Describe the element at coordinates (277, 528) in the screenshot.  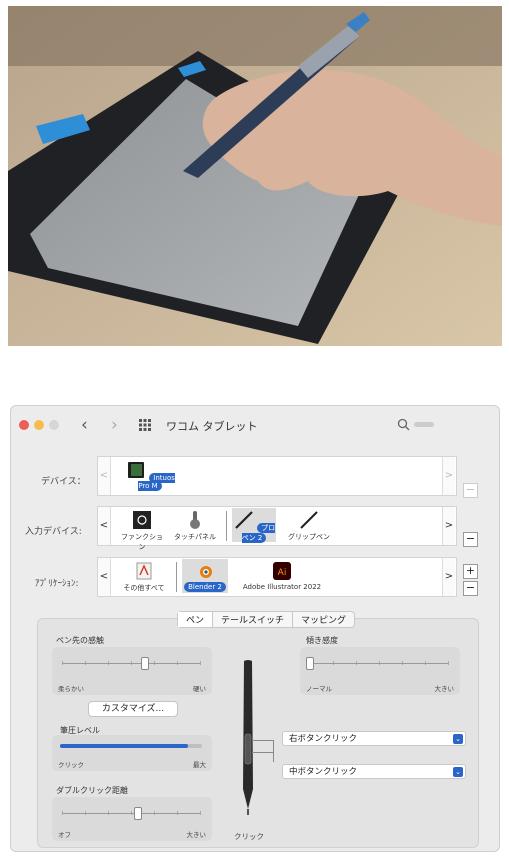
I see `input-device-strip: < ファンクション タッチパネル プロペン 2 グリップペン >` at that location.